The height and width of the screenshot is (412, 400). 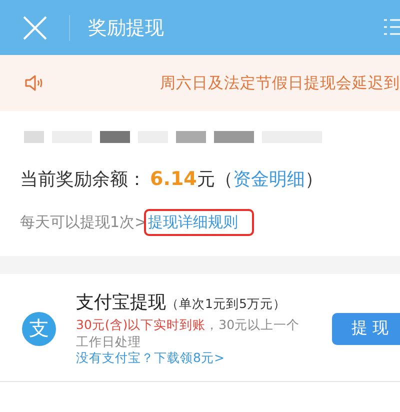 What do you see at coordinates (192, 358) in the screenshot?
I see `download-link: 没有支付宝？下载领8元>` at bounding box center [192, 358].